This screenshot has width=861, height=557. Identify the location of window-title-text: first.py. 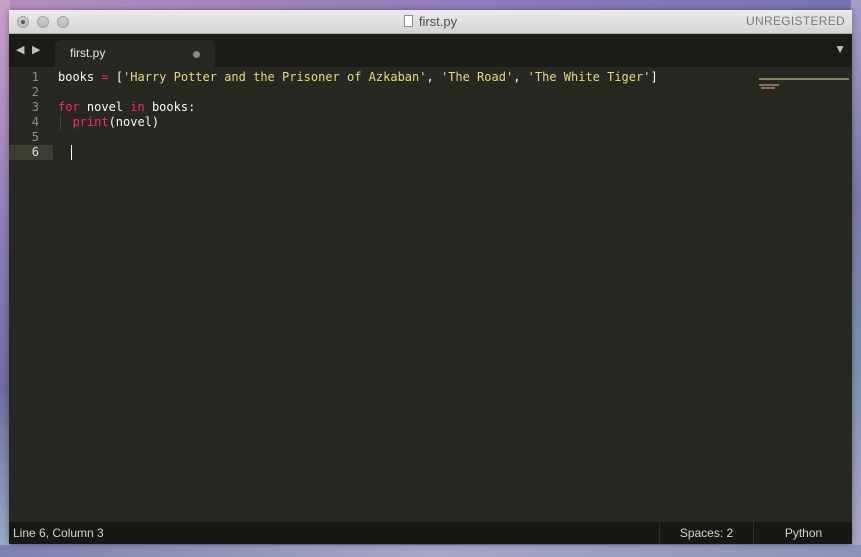
(438, 21).